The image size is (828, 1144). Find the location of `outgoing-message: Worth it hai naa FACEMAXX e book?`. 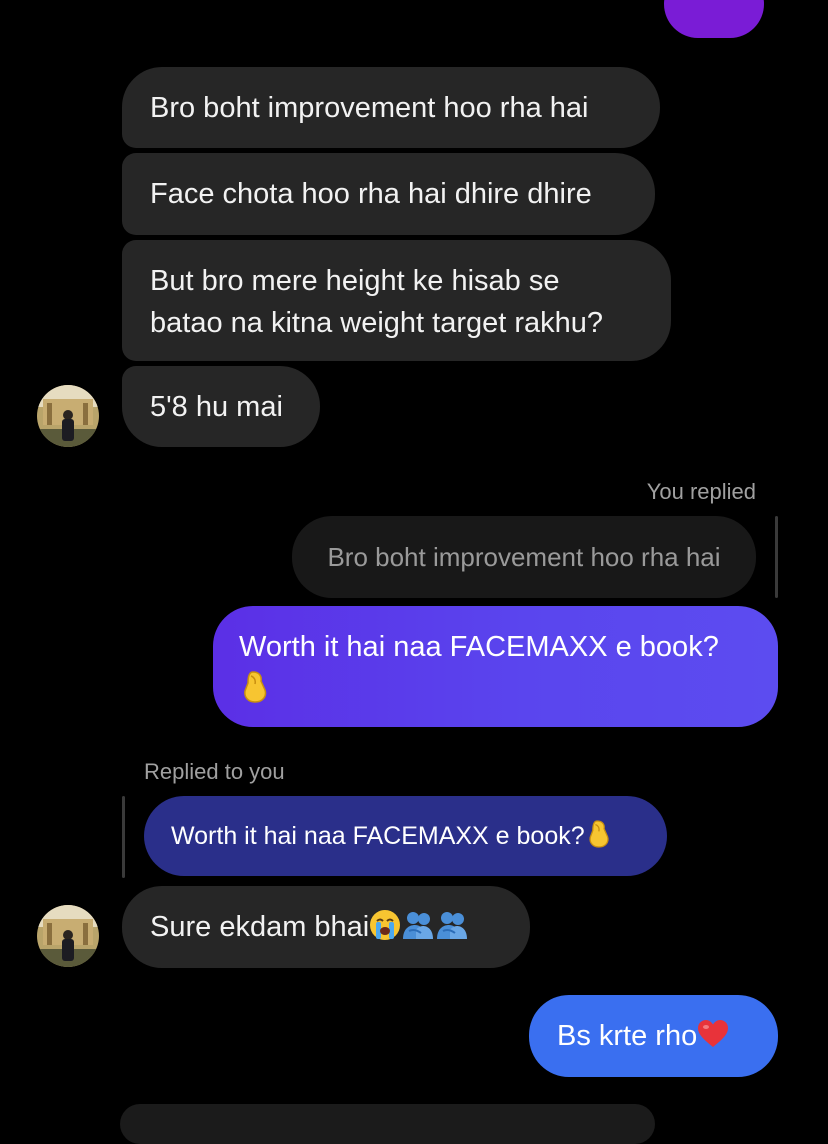

outgoing-message: Worth it hai naa FACEMAXX e book? is located at coordinates (495, 666).